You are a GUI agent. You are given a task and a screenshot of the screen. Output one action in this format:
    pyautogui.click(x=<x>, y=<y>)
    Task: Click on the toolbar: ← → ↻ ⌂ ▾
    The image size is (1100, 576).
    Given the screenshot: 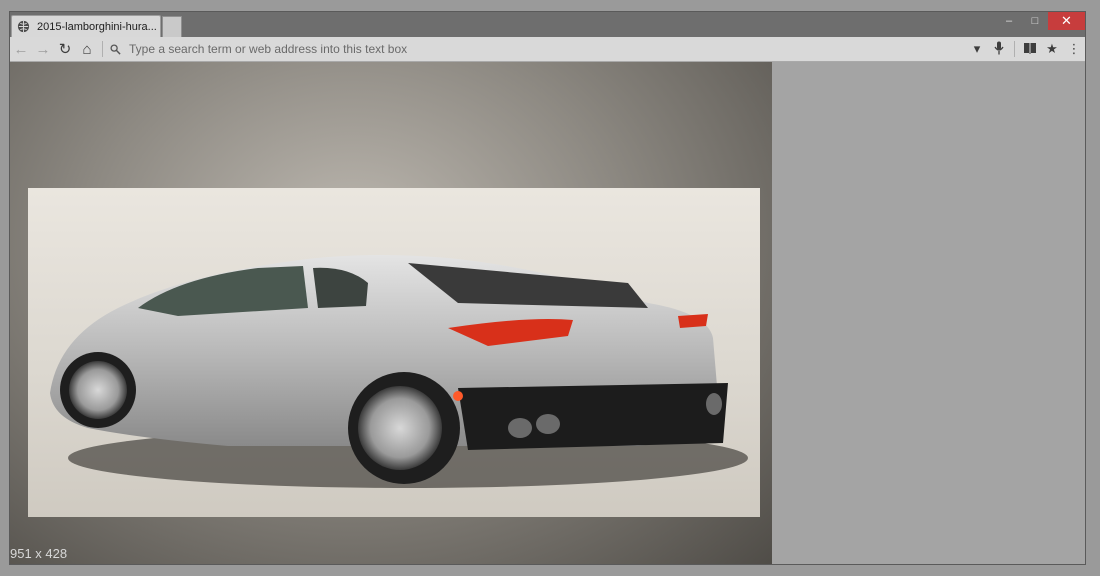 What is the action you would take?
    pyautogui.click(x=547, y=49)
    